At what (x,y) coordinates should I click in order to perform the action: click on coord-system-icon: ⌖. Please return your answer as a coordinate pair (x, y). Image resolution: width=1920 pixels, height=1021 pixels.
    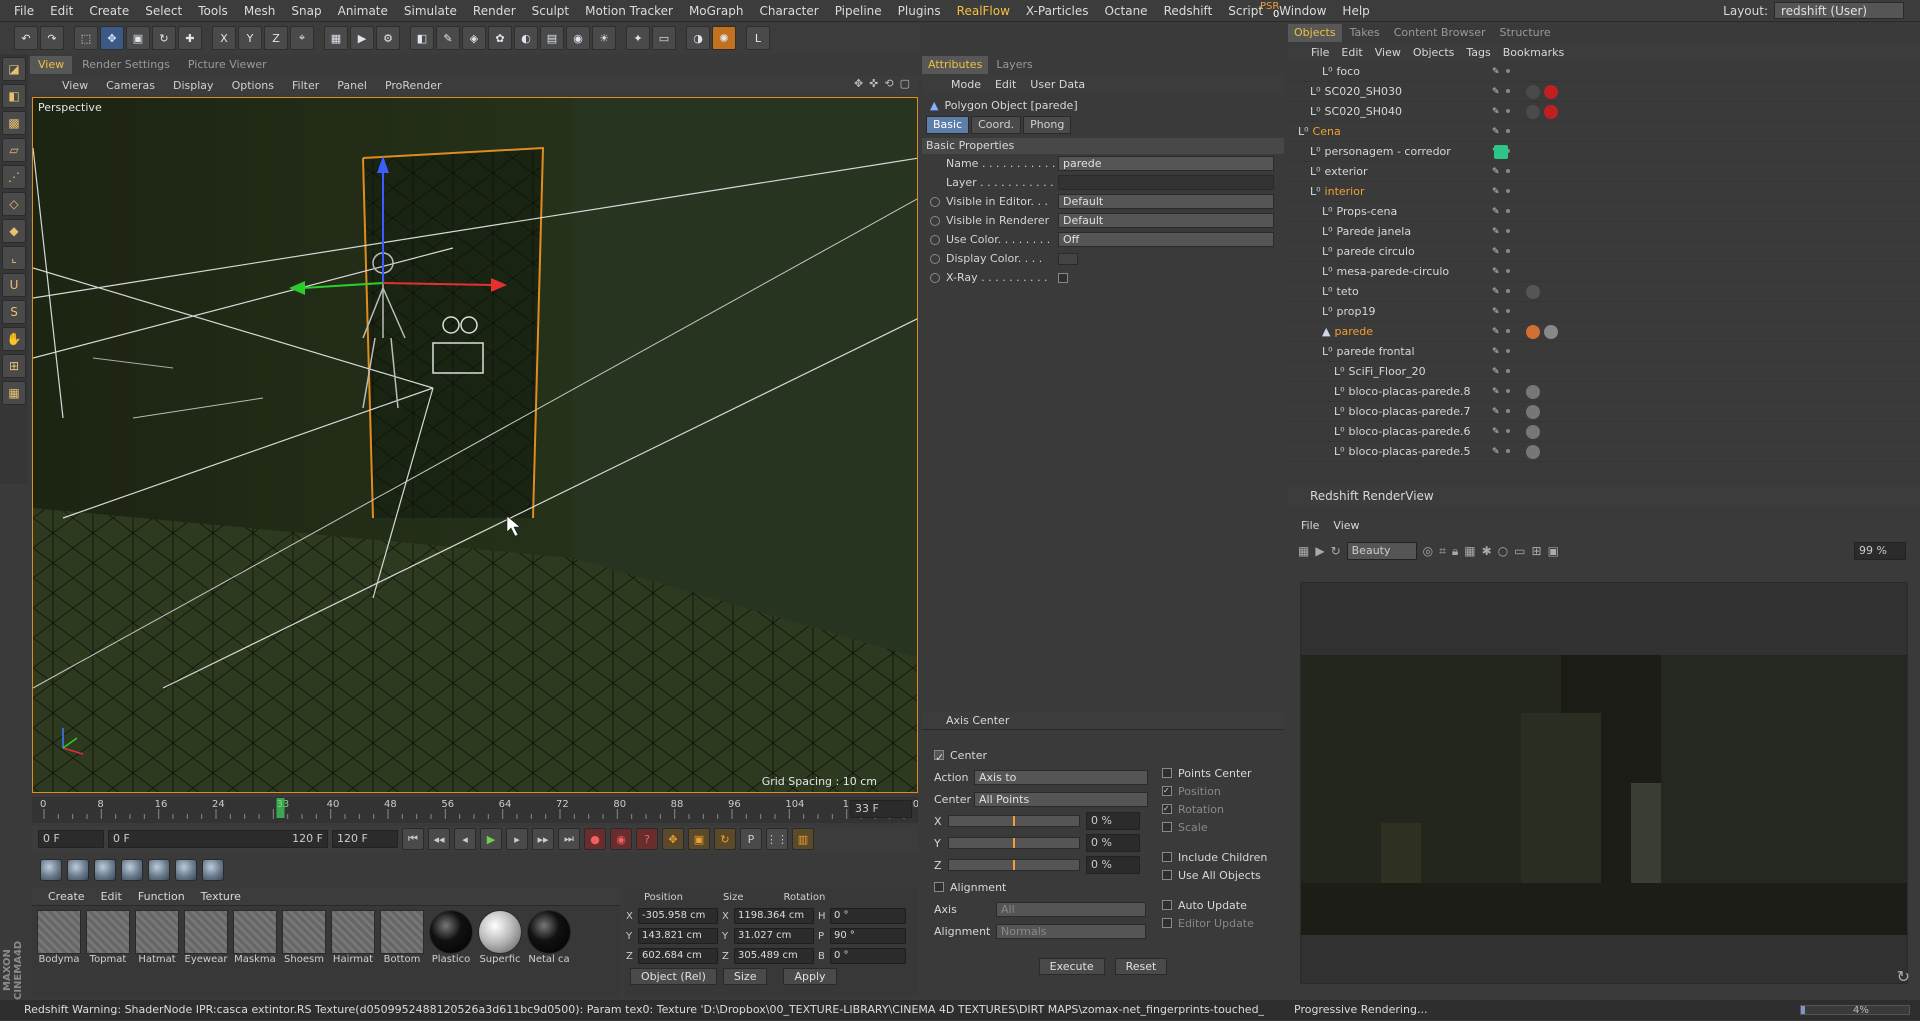
    Looking at the image, I should click on (302, 38).